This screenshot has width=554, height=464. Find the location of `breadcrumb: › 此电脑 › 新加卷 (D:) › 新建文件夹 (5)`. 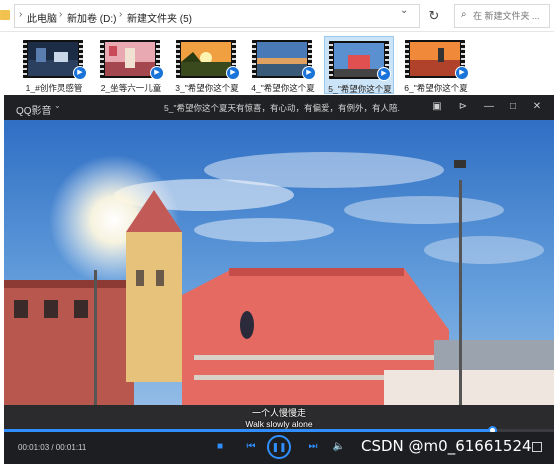

breadcrumb: › 此电脑 › 新加卷 (D:) › 新建文件夹 (5) is located at coordinates (217, 16).